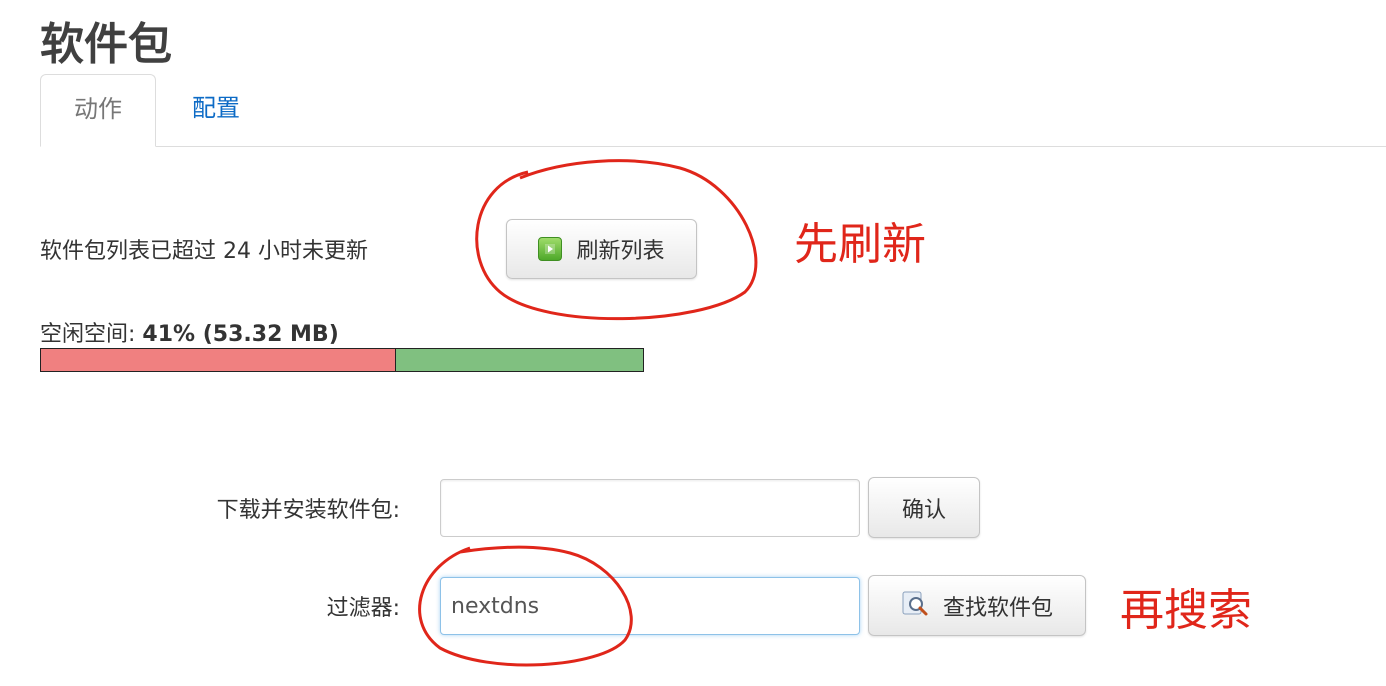 This screenshot has height=686, width=1386. What do you see at coordinates (713, 110) in the screenshot?
I see `tab-bar: 动作 配置` at bounding box center [713, 110].